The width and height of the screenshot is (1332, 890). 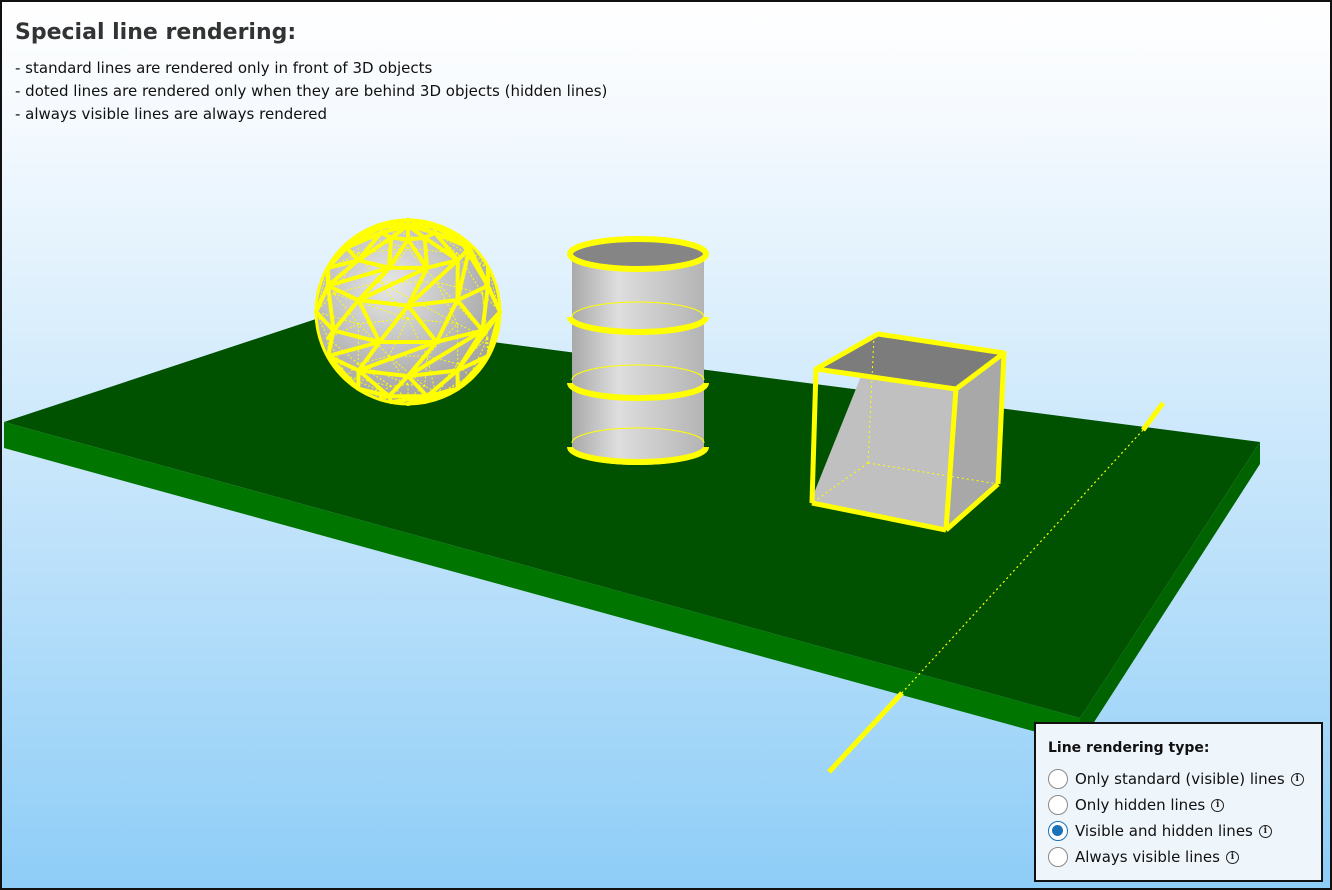 What do you see at coordinates (426, 252) in the screenshot?
I see `sphere-edge` at bounding box center [426, 252].